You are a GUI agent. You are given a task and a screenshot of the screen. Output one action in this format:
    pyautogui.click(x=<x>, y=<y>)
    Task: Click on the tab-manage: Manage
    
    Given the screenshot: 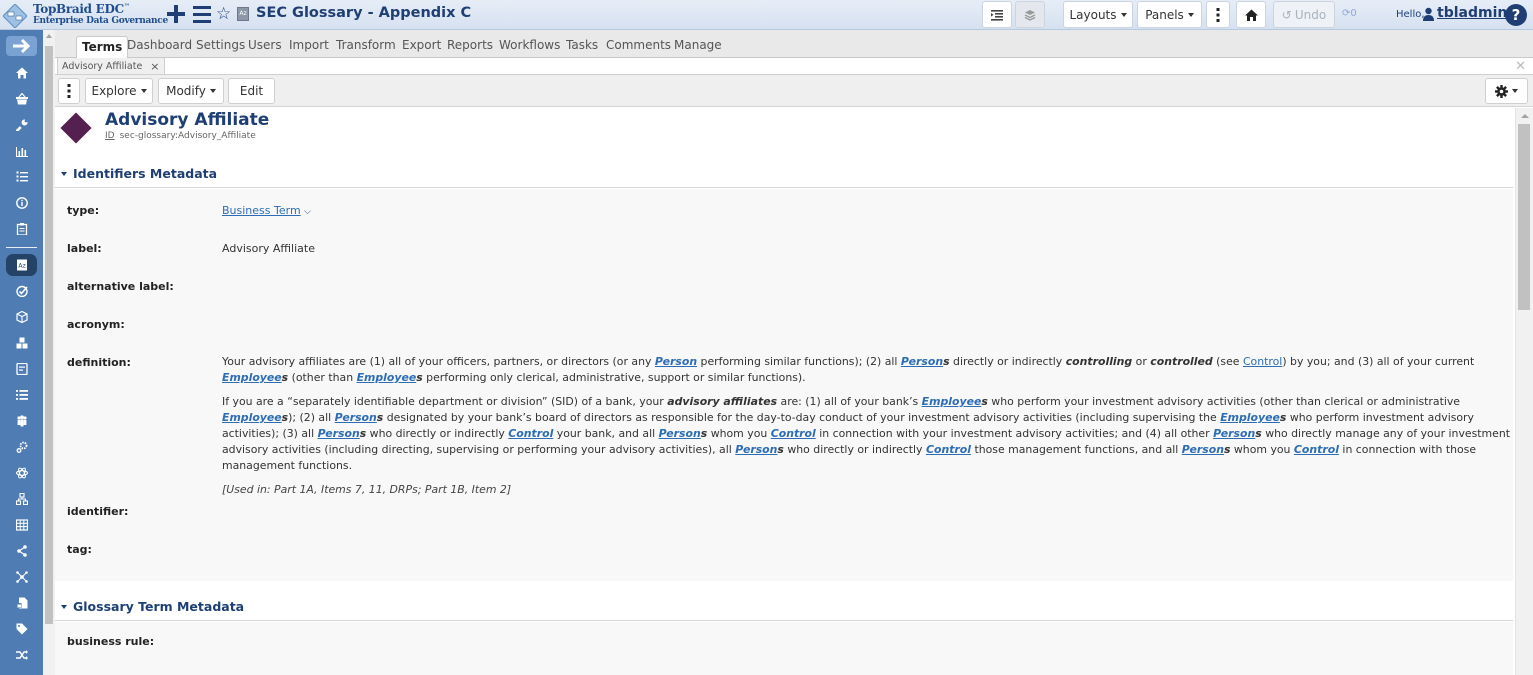 What is the action you would take?
    pyautogui.click(x=698, y=45)
    